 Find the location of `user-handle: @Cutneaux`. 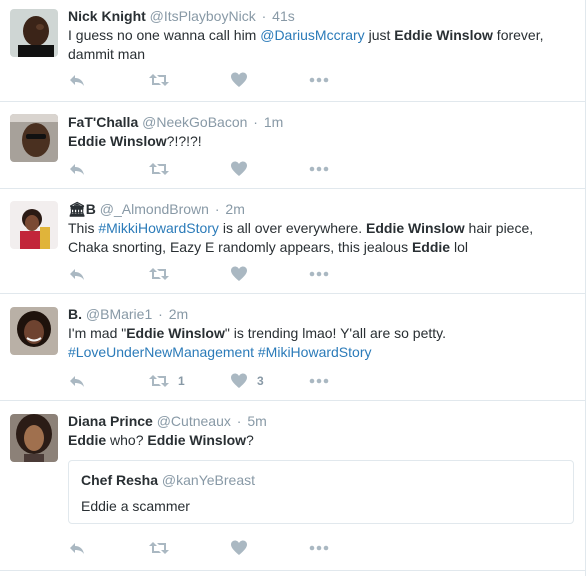

user-handle: @Cutneaux is located at coordinates (194, 421).